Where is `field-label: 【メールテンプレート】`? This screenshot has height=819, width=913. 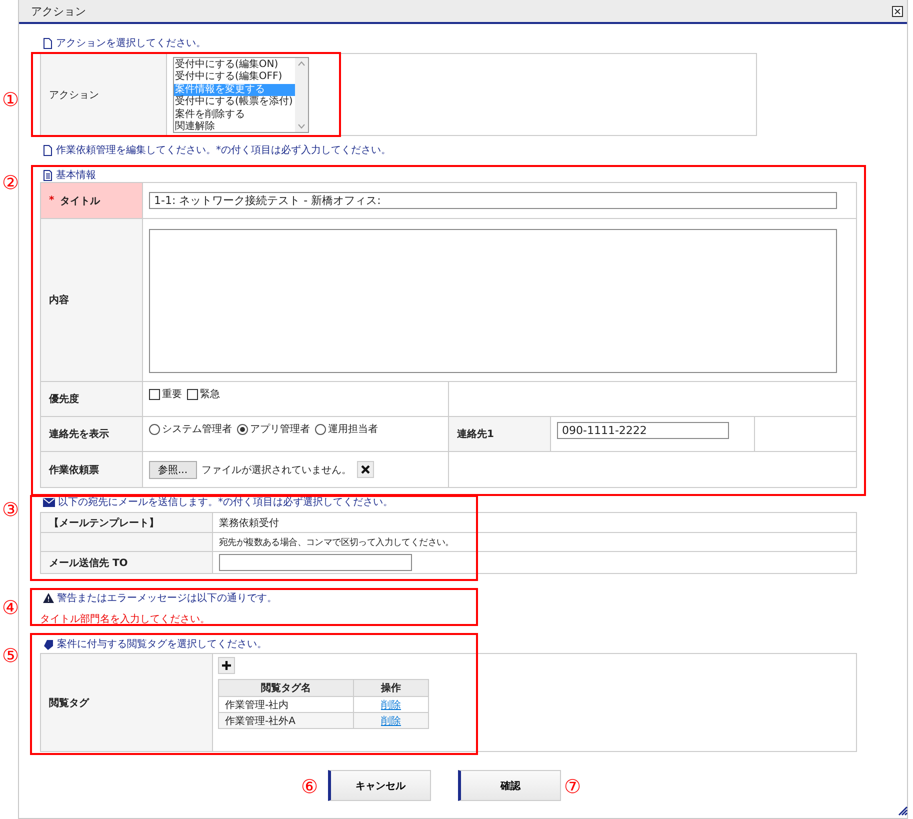 field-label: 【メールテンプレート】 is located at coordinates (127, 522).